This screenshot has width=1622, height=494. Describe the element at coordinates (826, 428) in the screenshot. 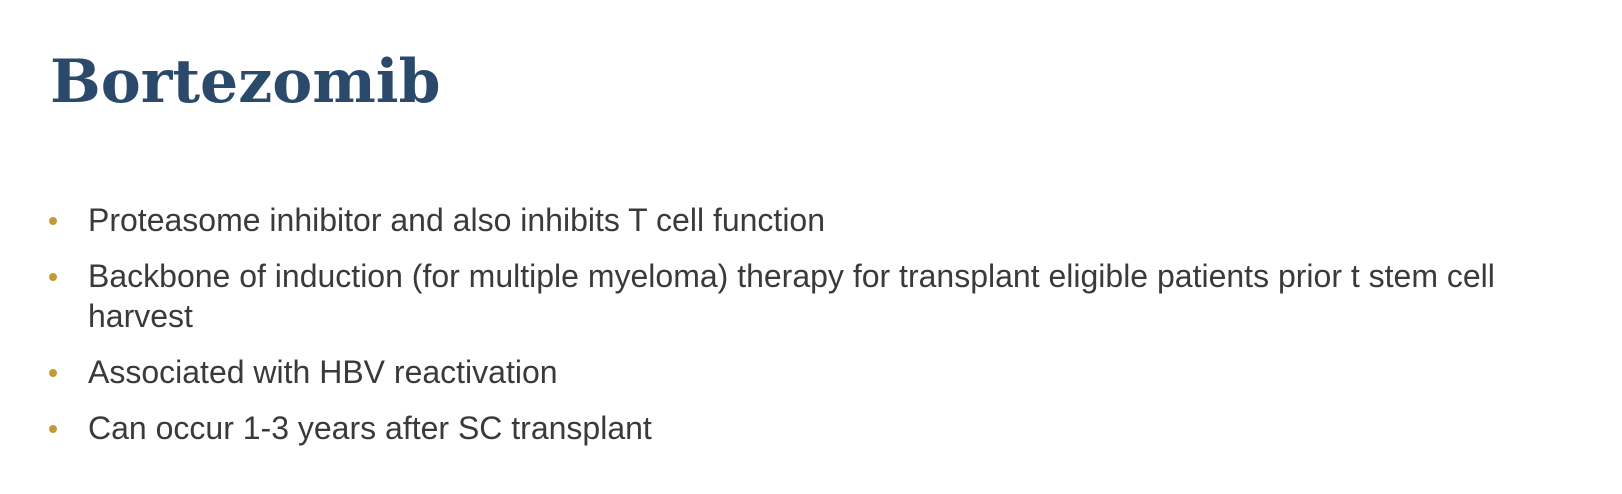

I see `bullet-item: Can occur 1-3 years after SC transplant` at that location.